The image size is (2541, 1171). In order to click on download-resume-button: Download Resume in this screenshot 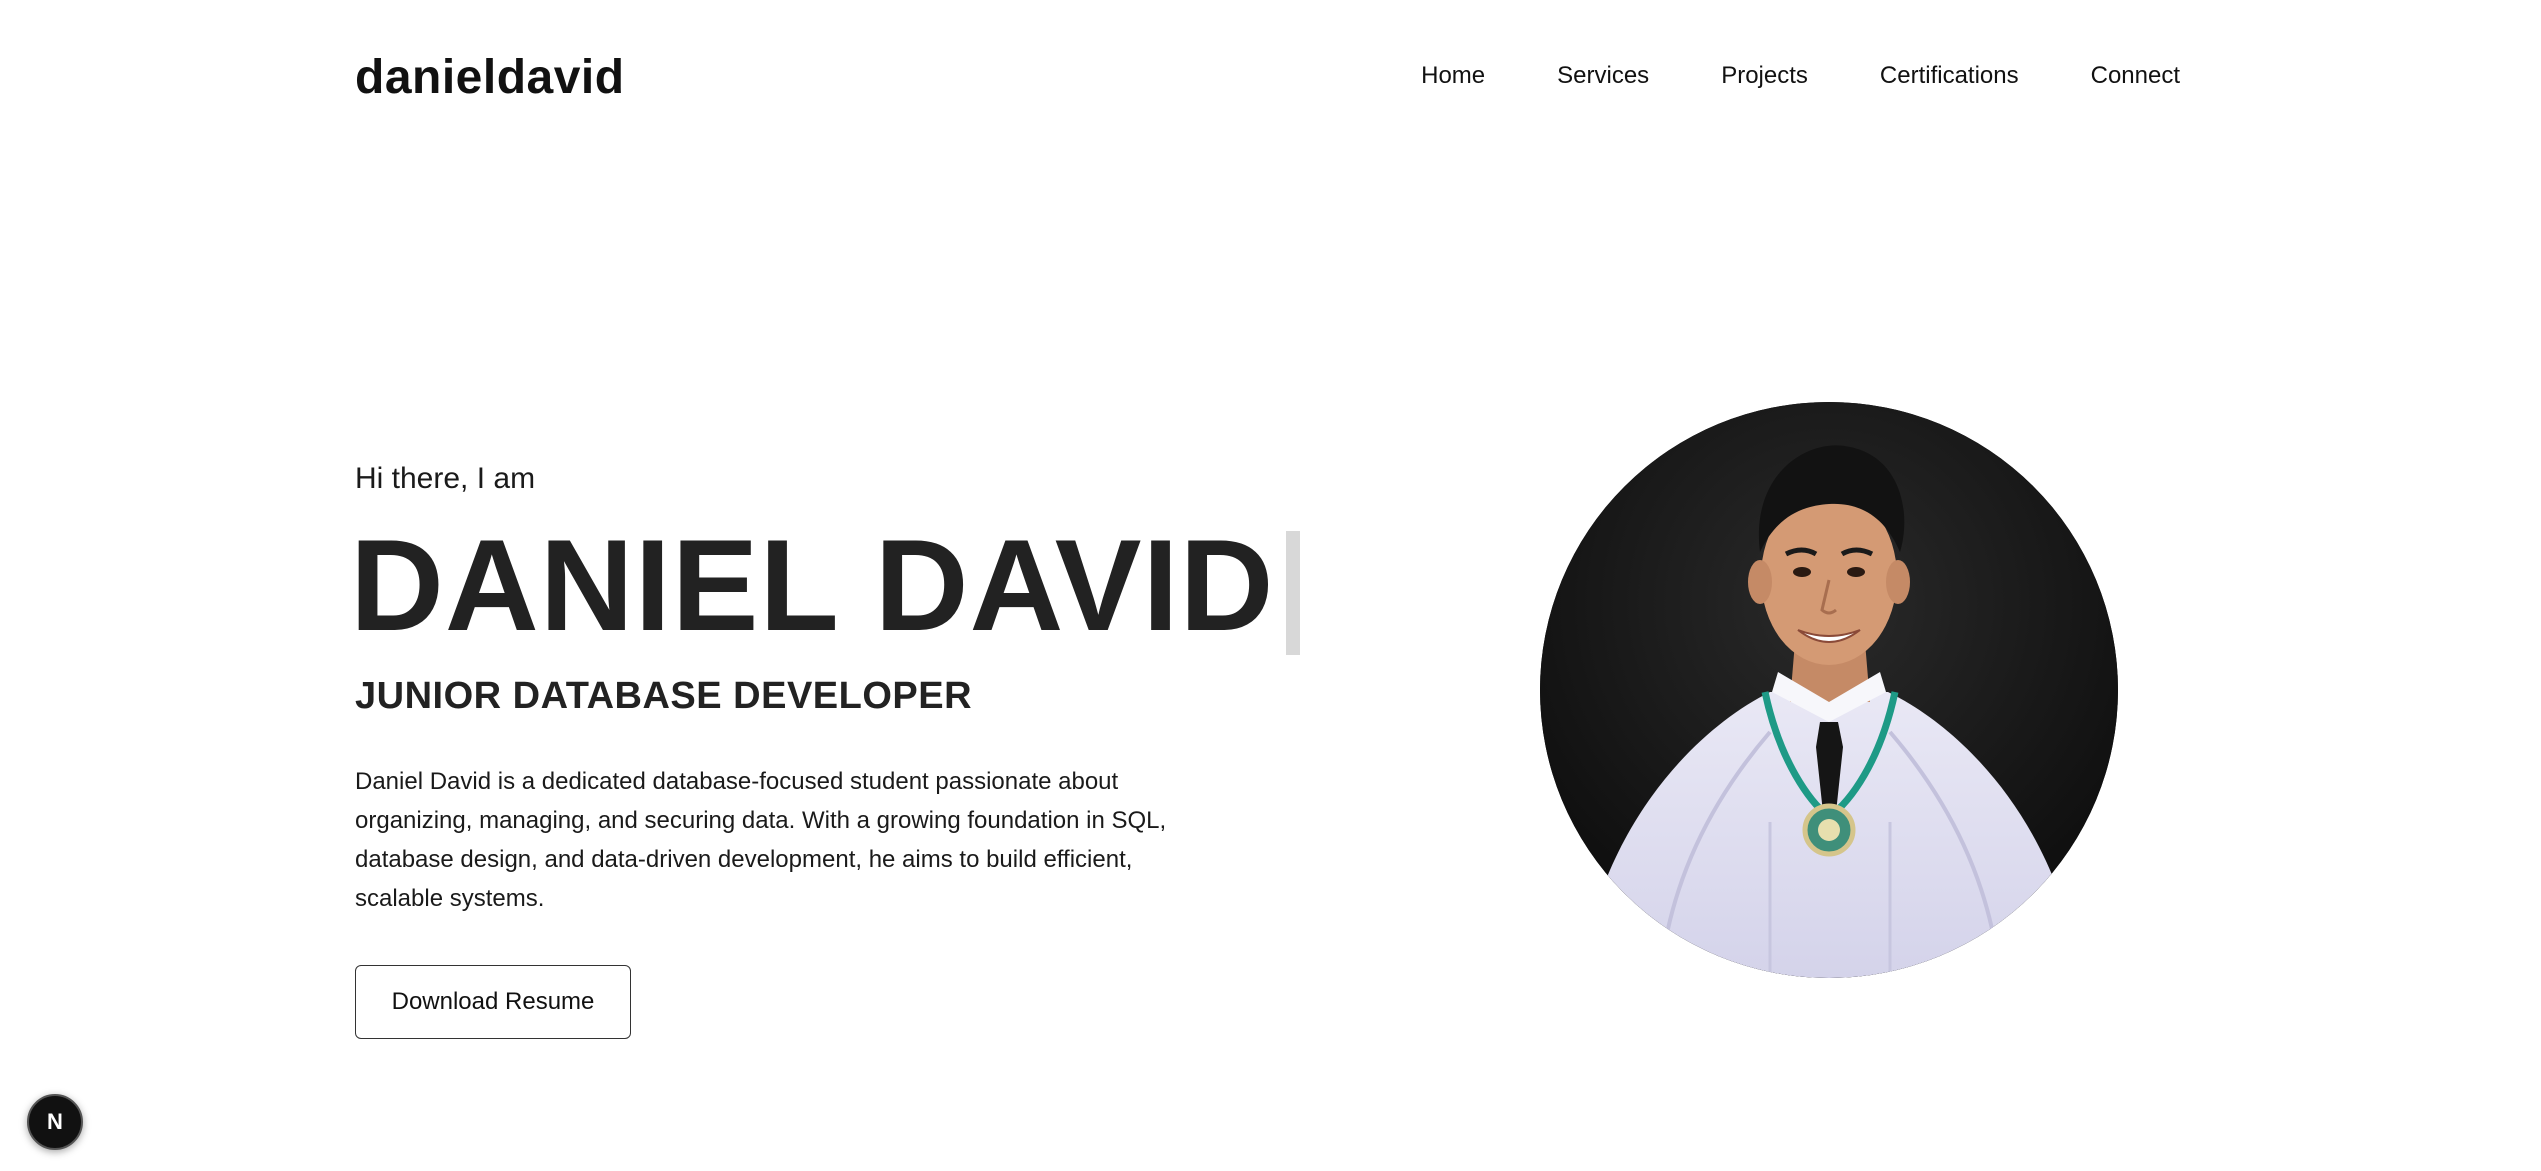, I will do `click(493, 1002)`.